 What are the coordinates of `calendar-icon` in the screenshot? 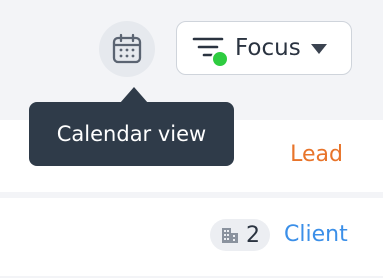 It's located at (127, 48).